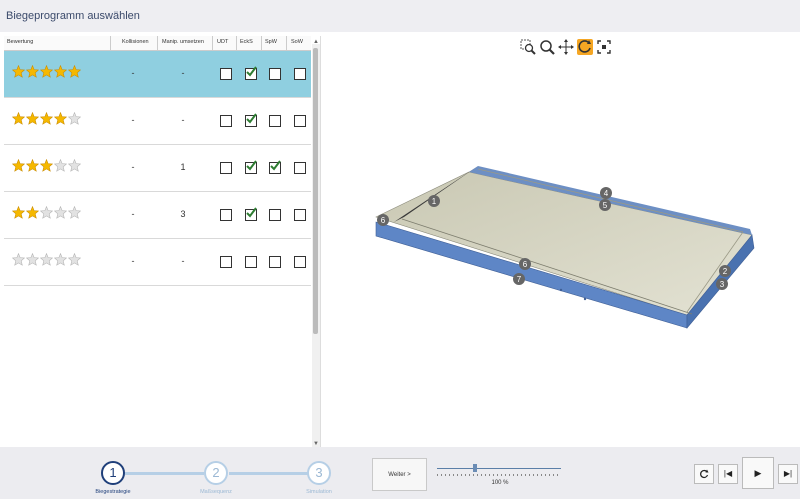 Image resolution: width=800 pixels, height=499 pixels. What do you see at coordinates (183, 42) in the screenshot?
I see `column-header-manip: Manip. umsetzen` at bounding box center [183, 42].